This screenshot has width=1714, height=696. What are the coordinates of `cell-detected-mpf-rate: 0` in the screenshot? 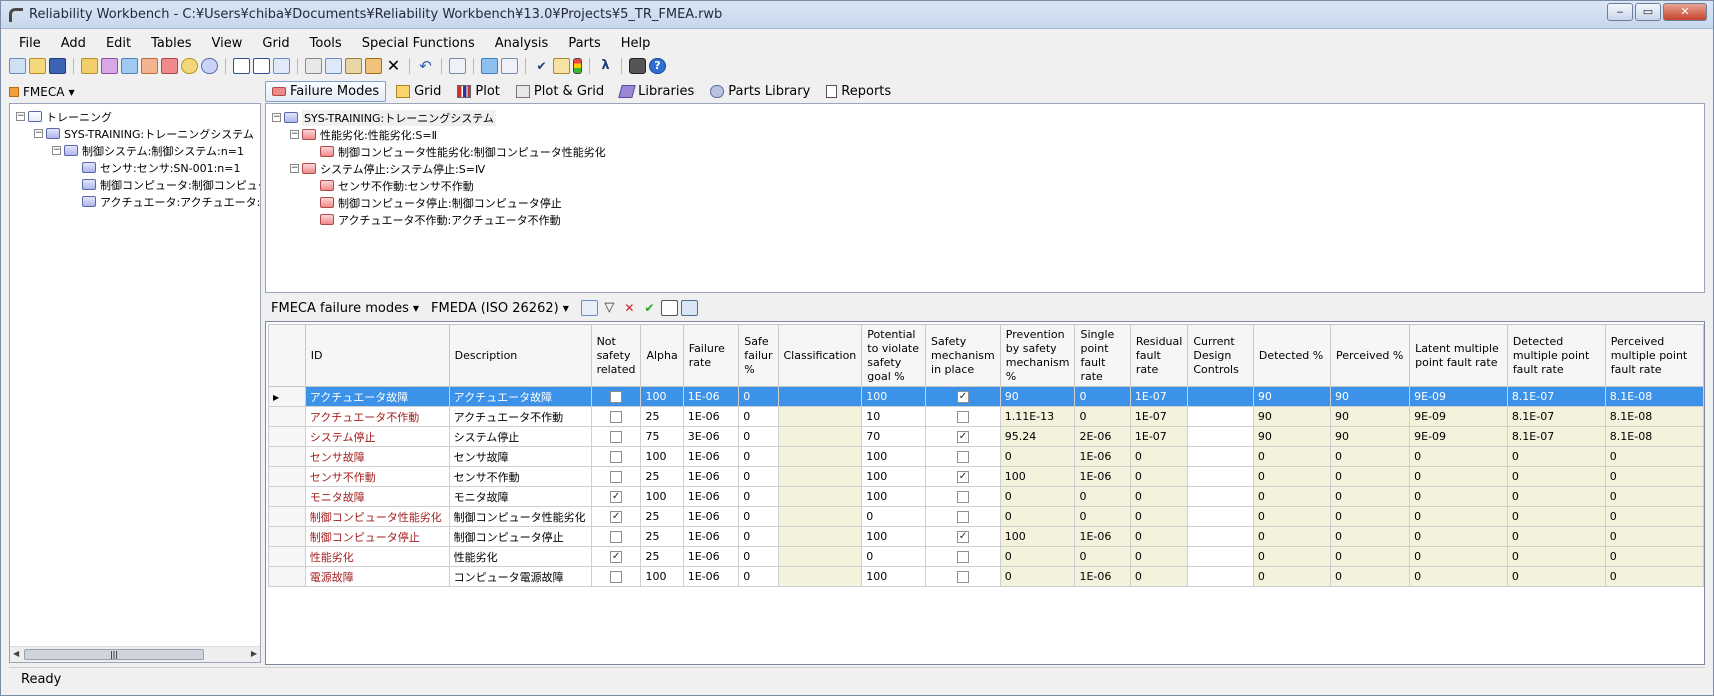 It's located at (1556, 516).